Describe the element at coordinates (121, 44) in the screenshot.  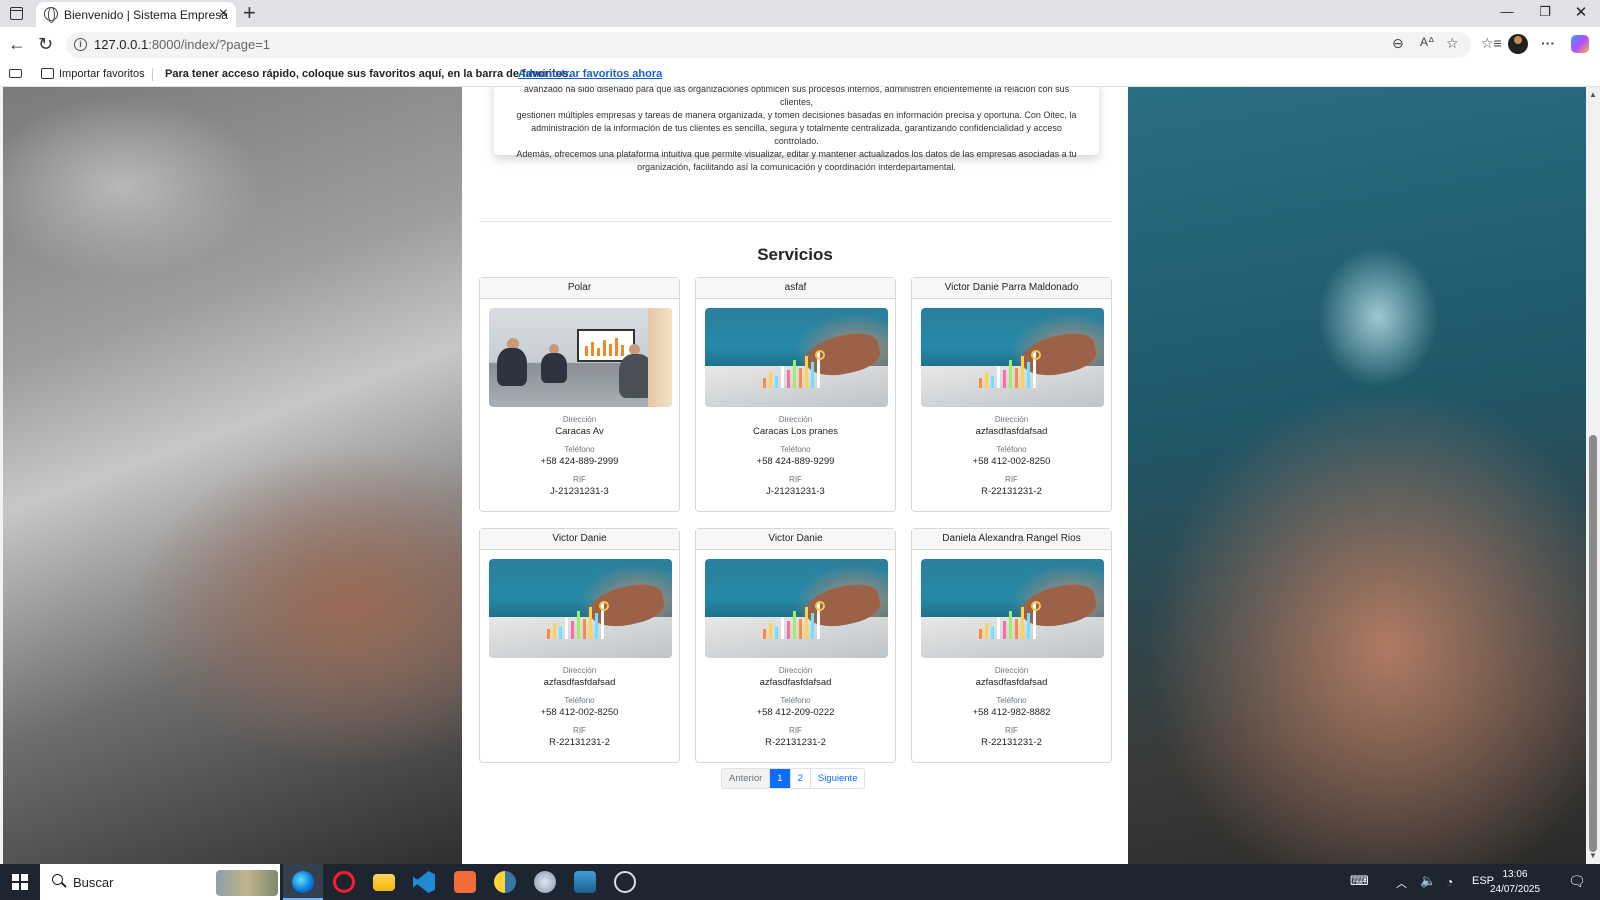
I see `url-host: 127.0.0.1` at that location.